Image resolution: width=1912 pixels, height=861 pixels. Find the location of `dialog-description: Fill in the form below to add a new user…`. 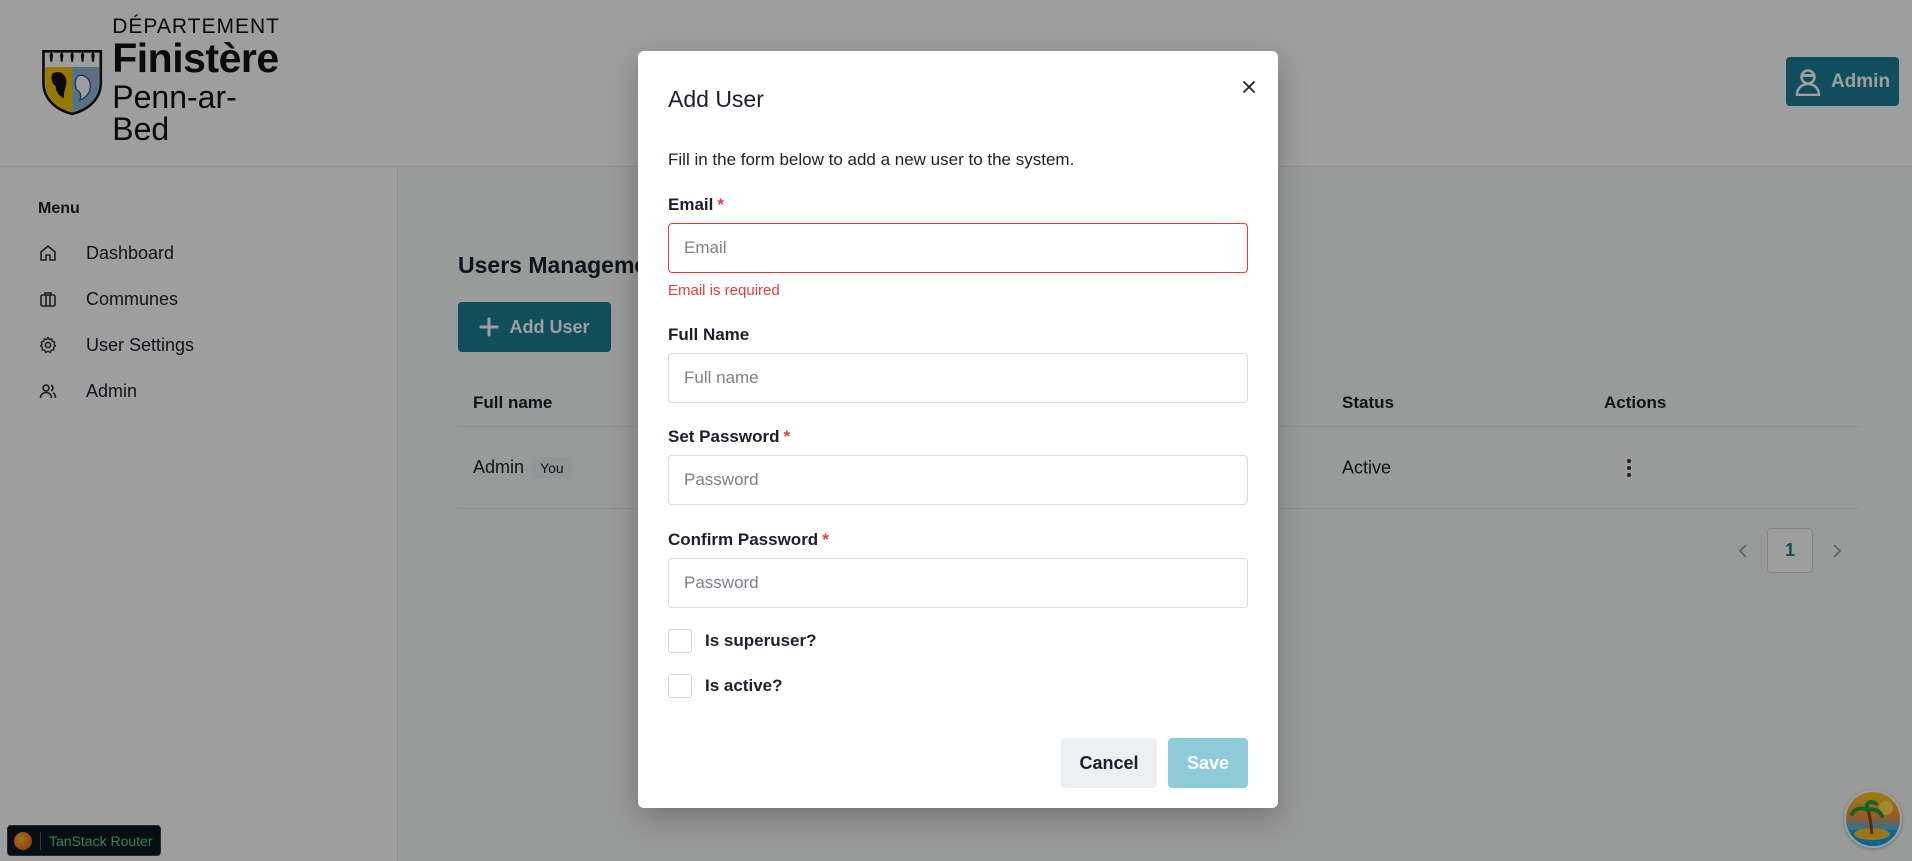

dialog-description: Fill in the form below to add a new user… is located at coordinates (871, 159).